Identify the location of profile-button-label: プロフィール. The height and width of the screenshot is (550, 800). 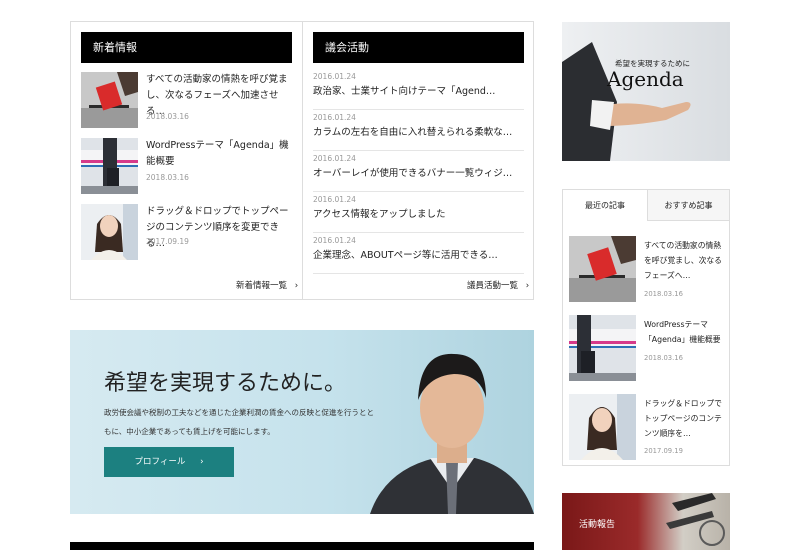
(160, 462).